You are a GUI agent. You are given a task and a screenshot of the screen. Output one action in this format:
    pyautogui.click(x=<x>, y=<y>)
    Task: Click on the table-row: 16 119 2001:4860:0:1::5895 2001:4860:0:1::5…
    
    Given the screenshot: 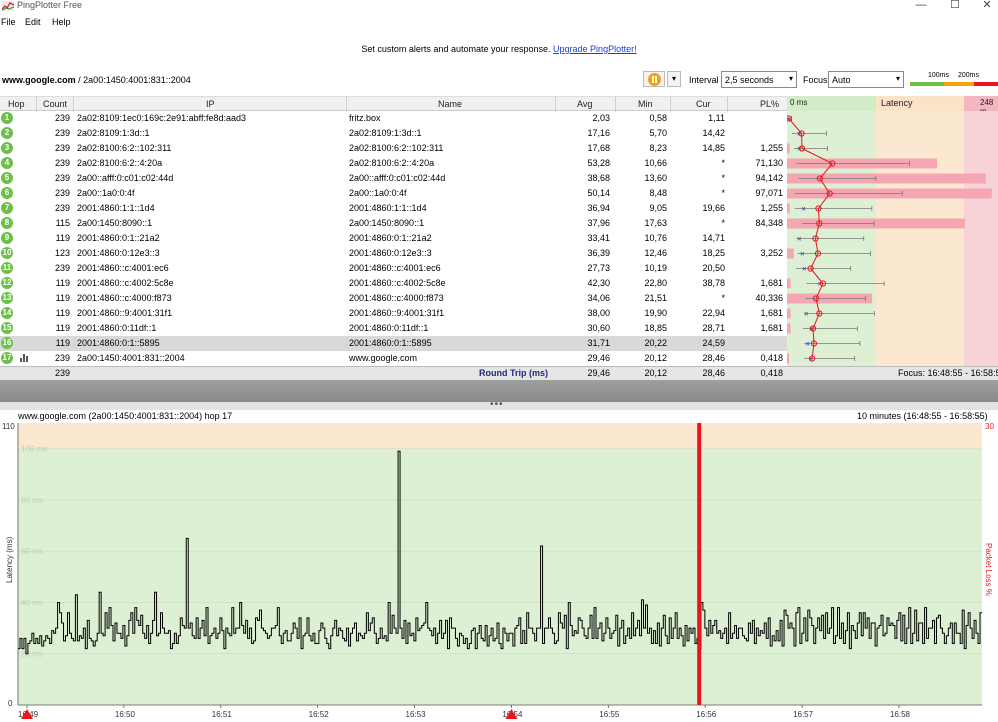 What is the action you would take?
    pyautogui.click(x=393, y=343)
    